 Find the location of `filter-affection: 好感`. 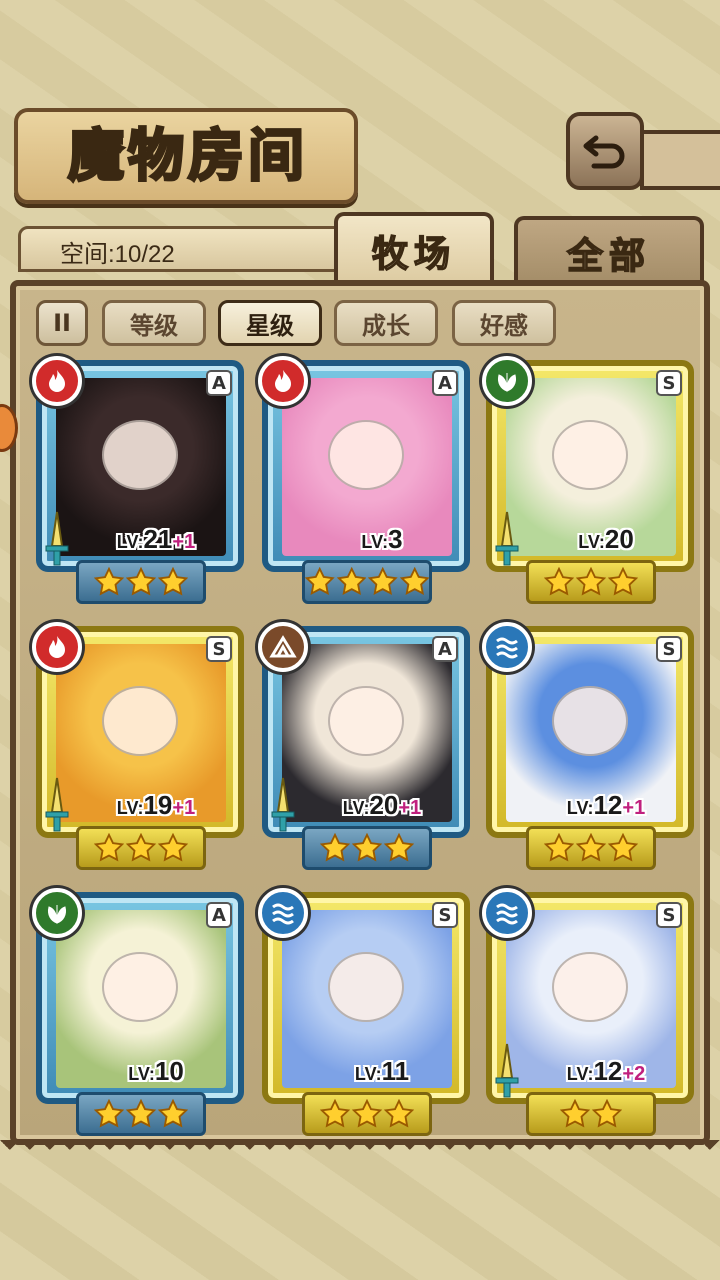

filter-affection: 好感 is located at coordinates (504, 323).